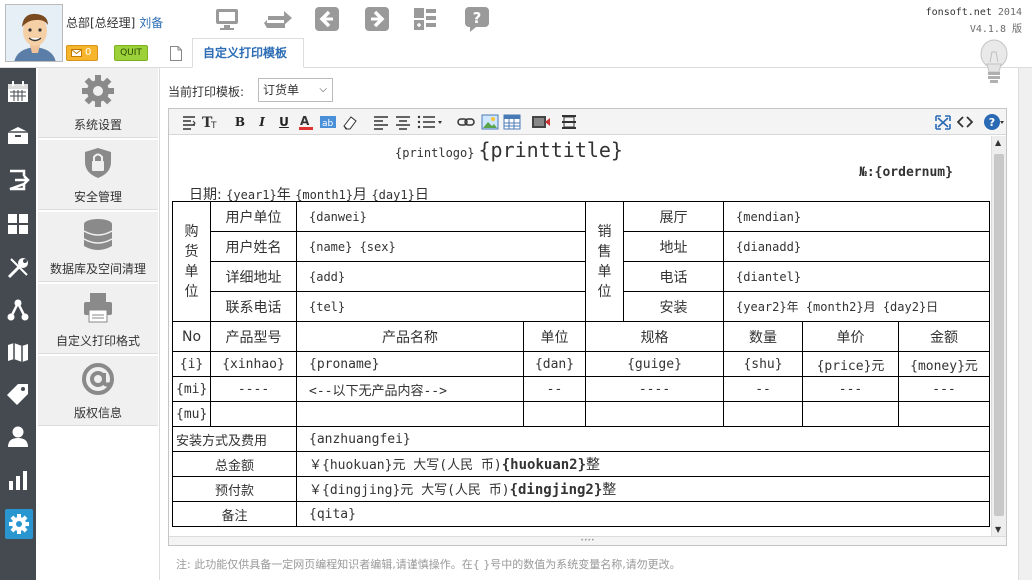 The height and width of the screenshot is (580, 1032). I want to click on menu-item-security: 安全管理, so click(98, 175).